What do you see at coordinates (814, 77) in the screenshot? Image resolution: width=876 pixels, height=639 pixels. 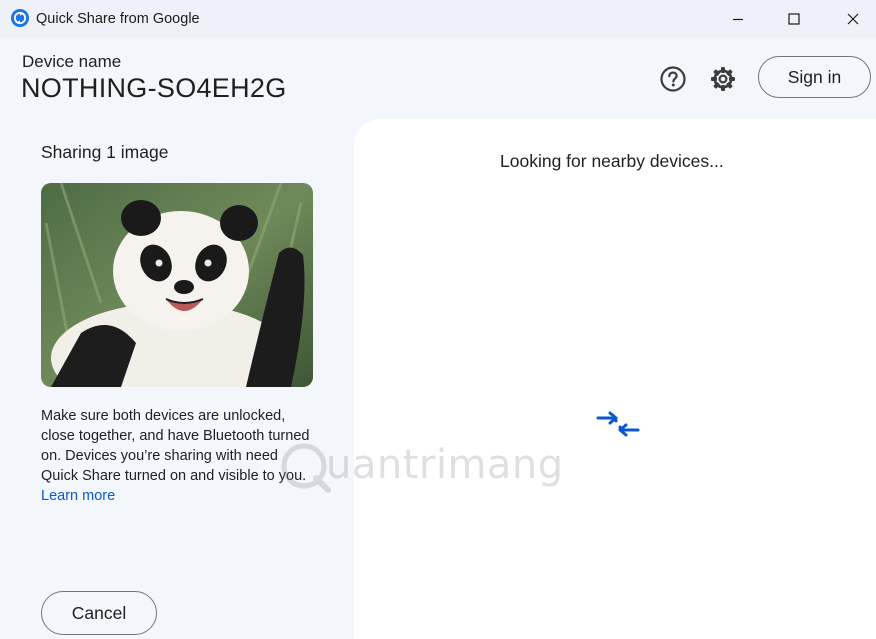 I see `sign-in-button: Sign in` at bounding box center [814, 77].